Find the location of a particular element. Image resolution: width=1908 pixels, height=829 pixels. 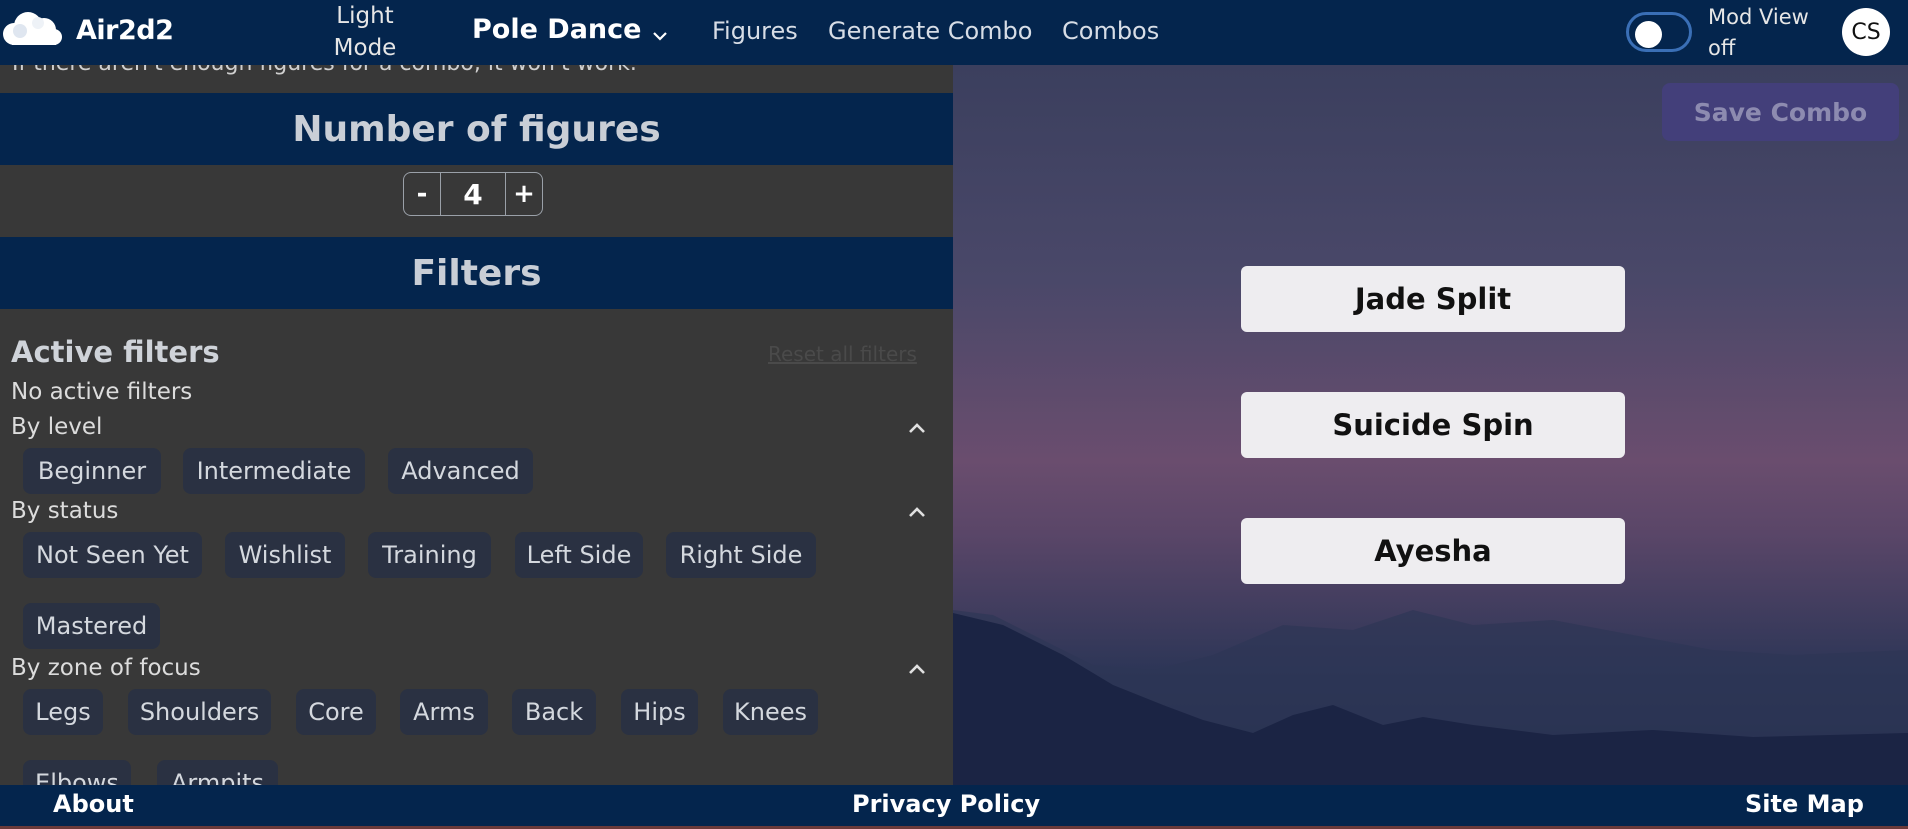

chip-left-side: Left Side is located at coordinates (579, 555).